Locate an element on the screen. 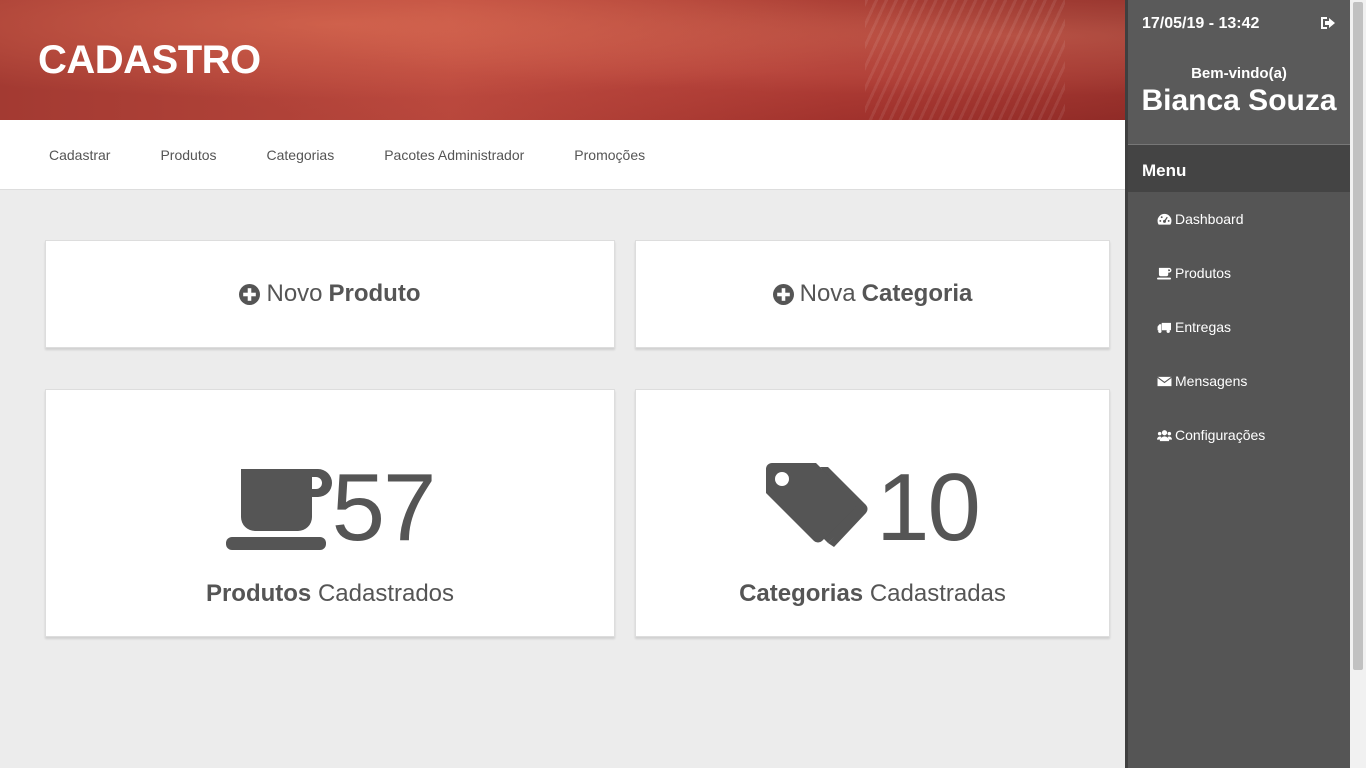 This screenshot has height=768, width=1366. categories-label-rest: Cadastradas is located at coordinates (937, 593).